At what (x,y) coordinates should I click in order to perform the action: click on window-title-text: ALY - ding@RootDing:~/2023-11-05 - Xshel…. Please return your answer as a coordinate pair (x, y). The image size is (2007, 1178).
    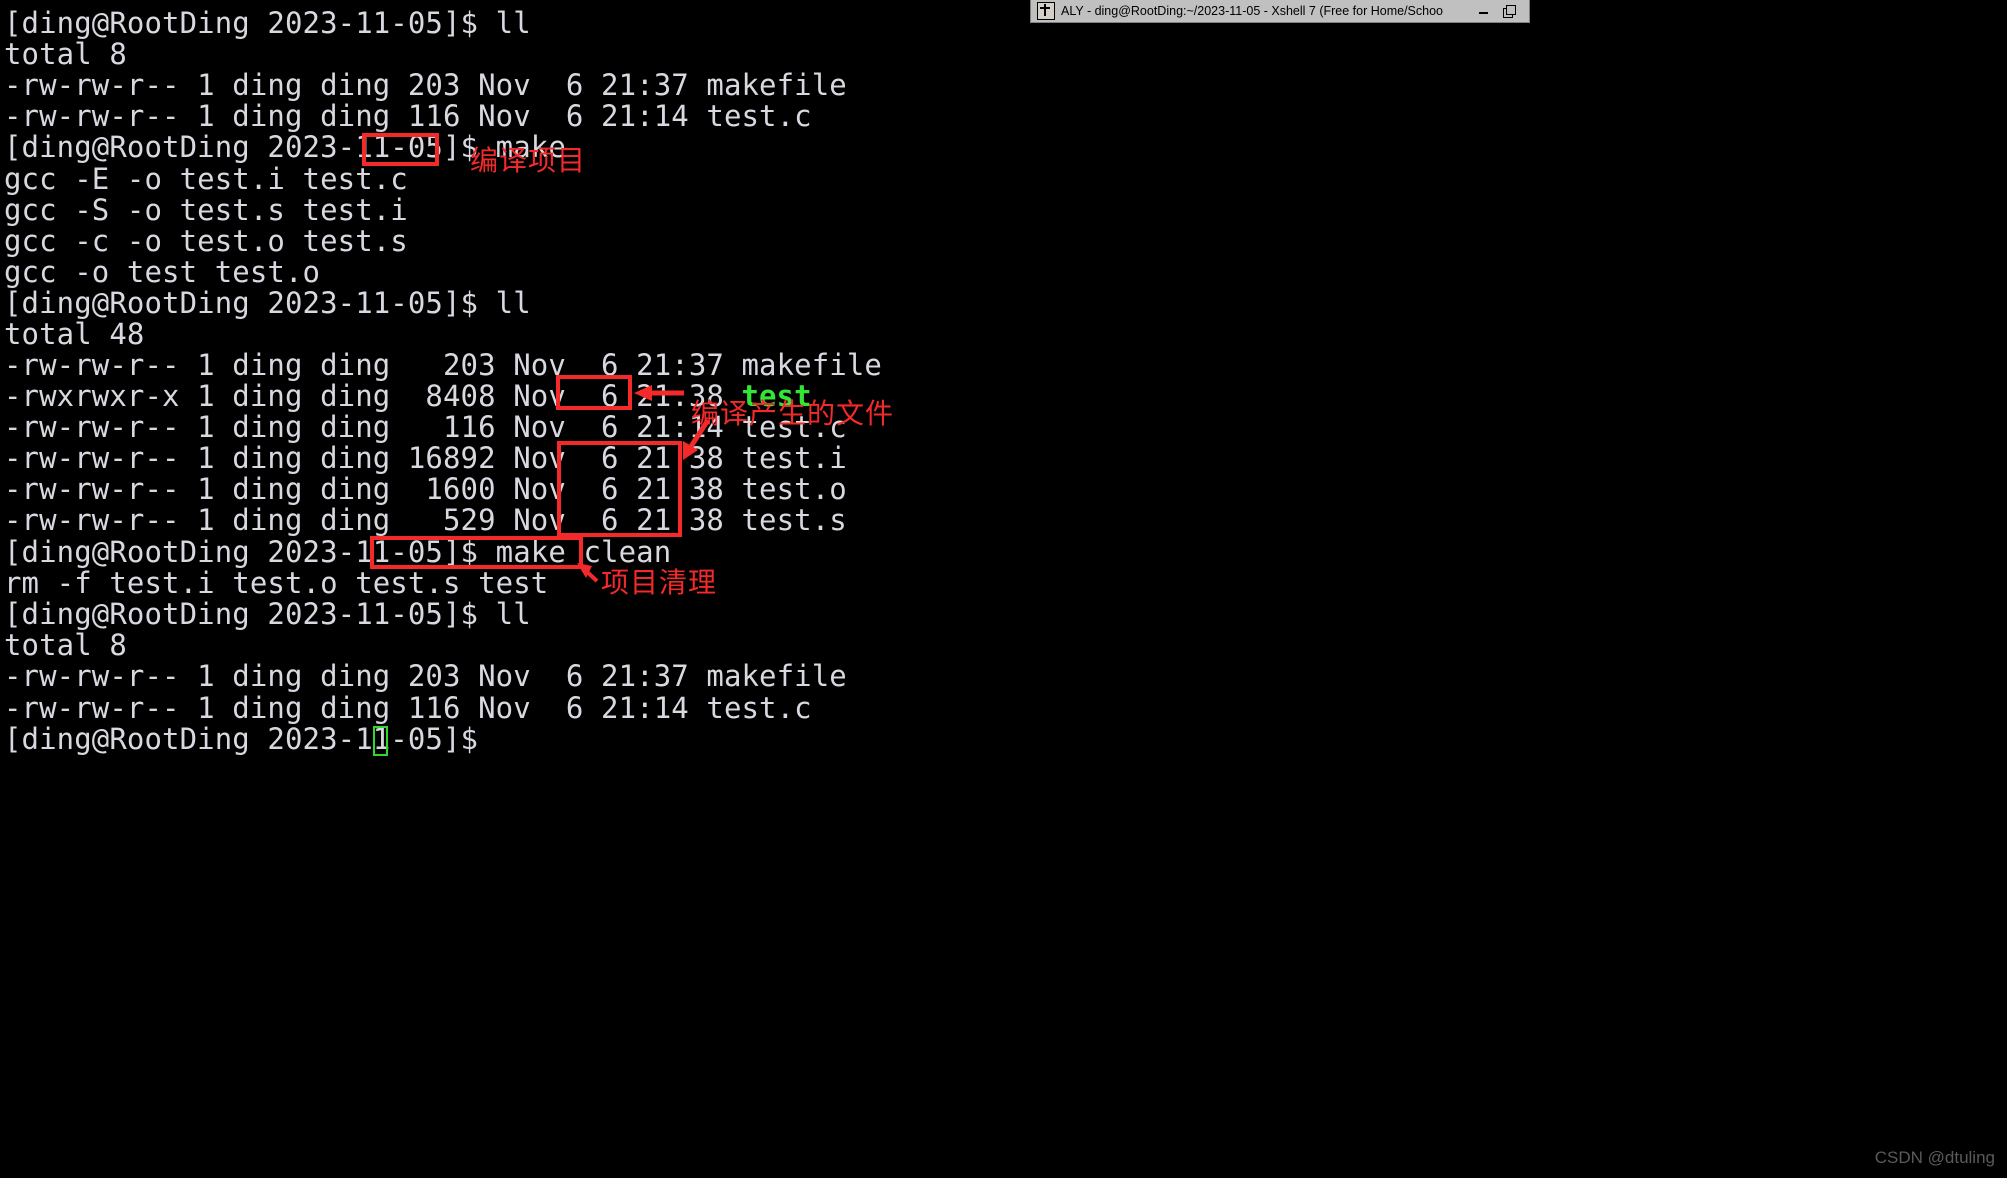
    Looking at the image, I should click on (1252, 11).